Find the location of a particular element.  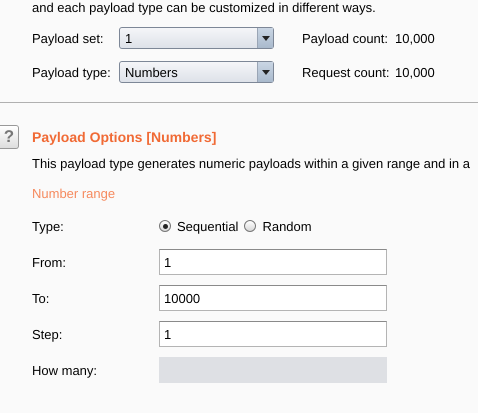

intro-text: and each payload type can be customized in different ways. is located at coordinates (204, 7).